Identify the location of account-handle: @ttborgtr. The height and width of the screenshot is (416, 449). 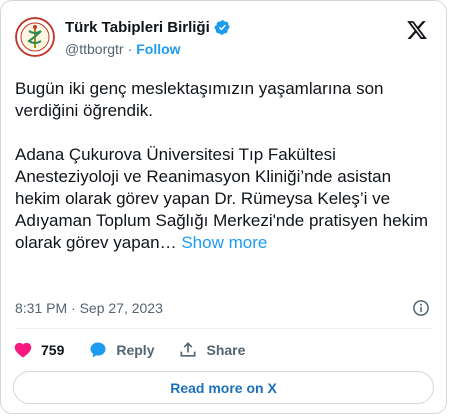
(94, 49).